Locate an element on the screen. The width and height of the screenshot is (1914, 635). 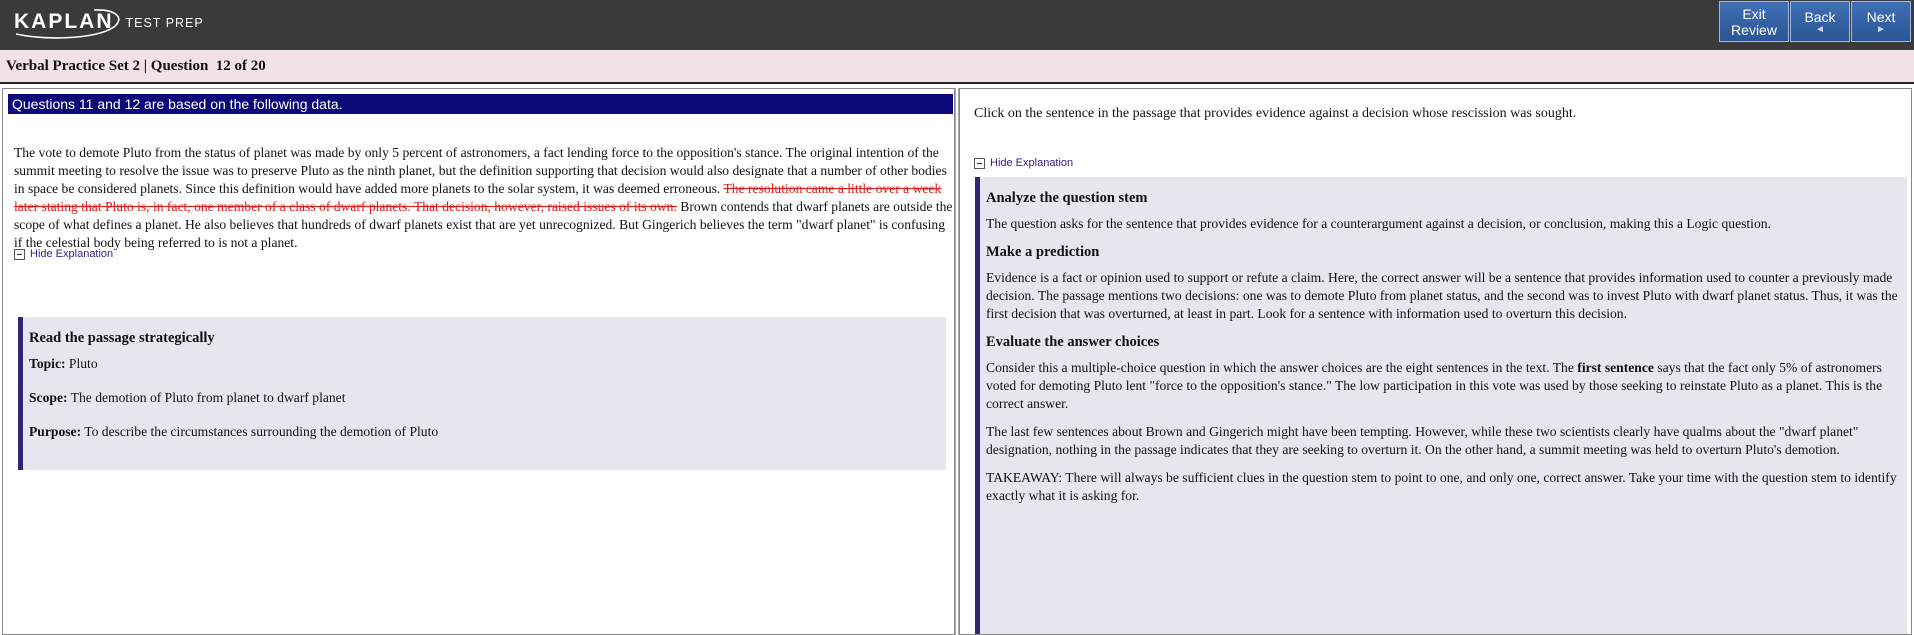
topic-line: Topic: Pluto is located at coordinates (483, 364).